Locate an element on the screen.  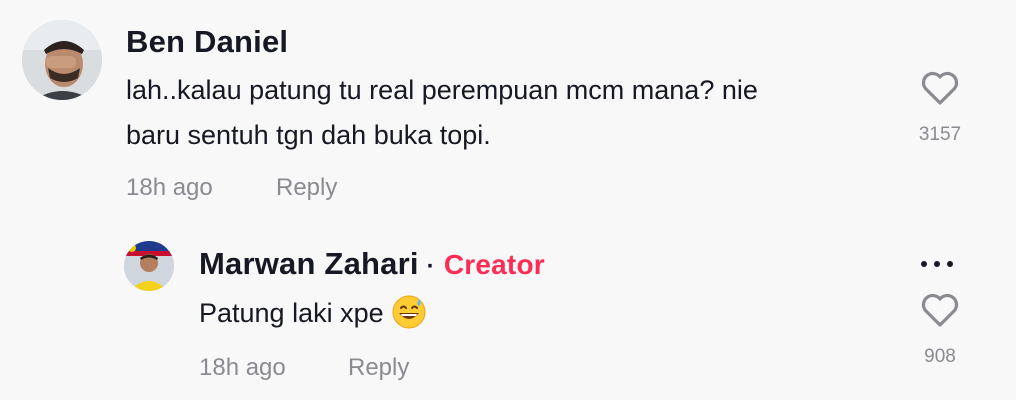
comment-timestamp: 18h ago is located at coordinates (169, 187).